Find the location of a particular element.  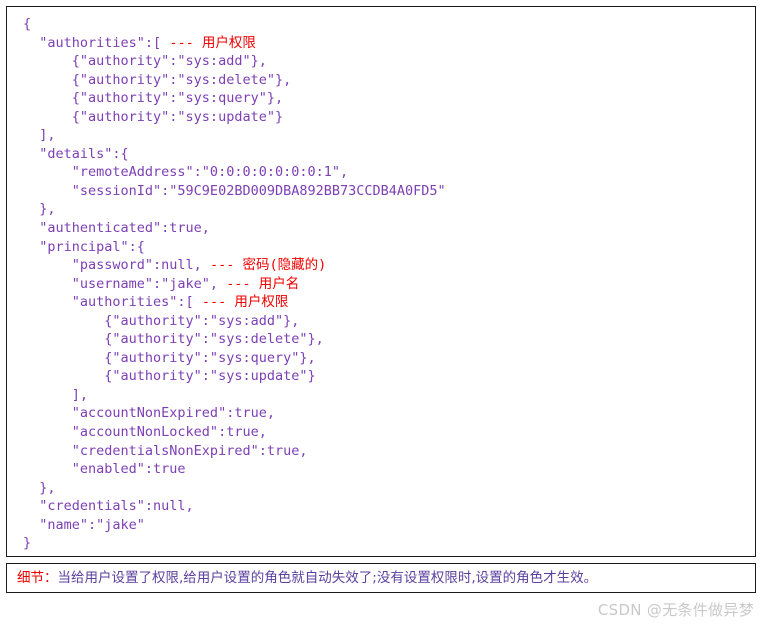

code-line-text: } is located at coordinates (27, 543).